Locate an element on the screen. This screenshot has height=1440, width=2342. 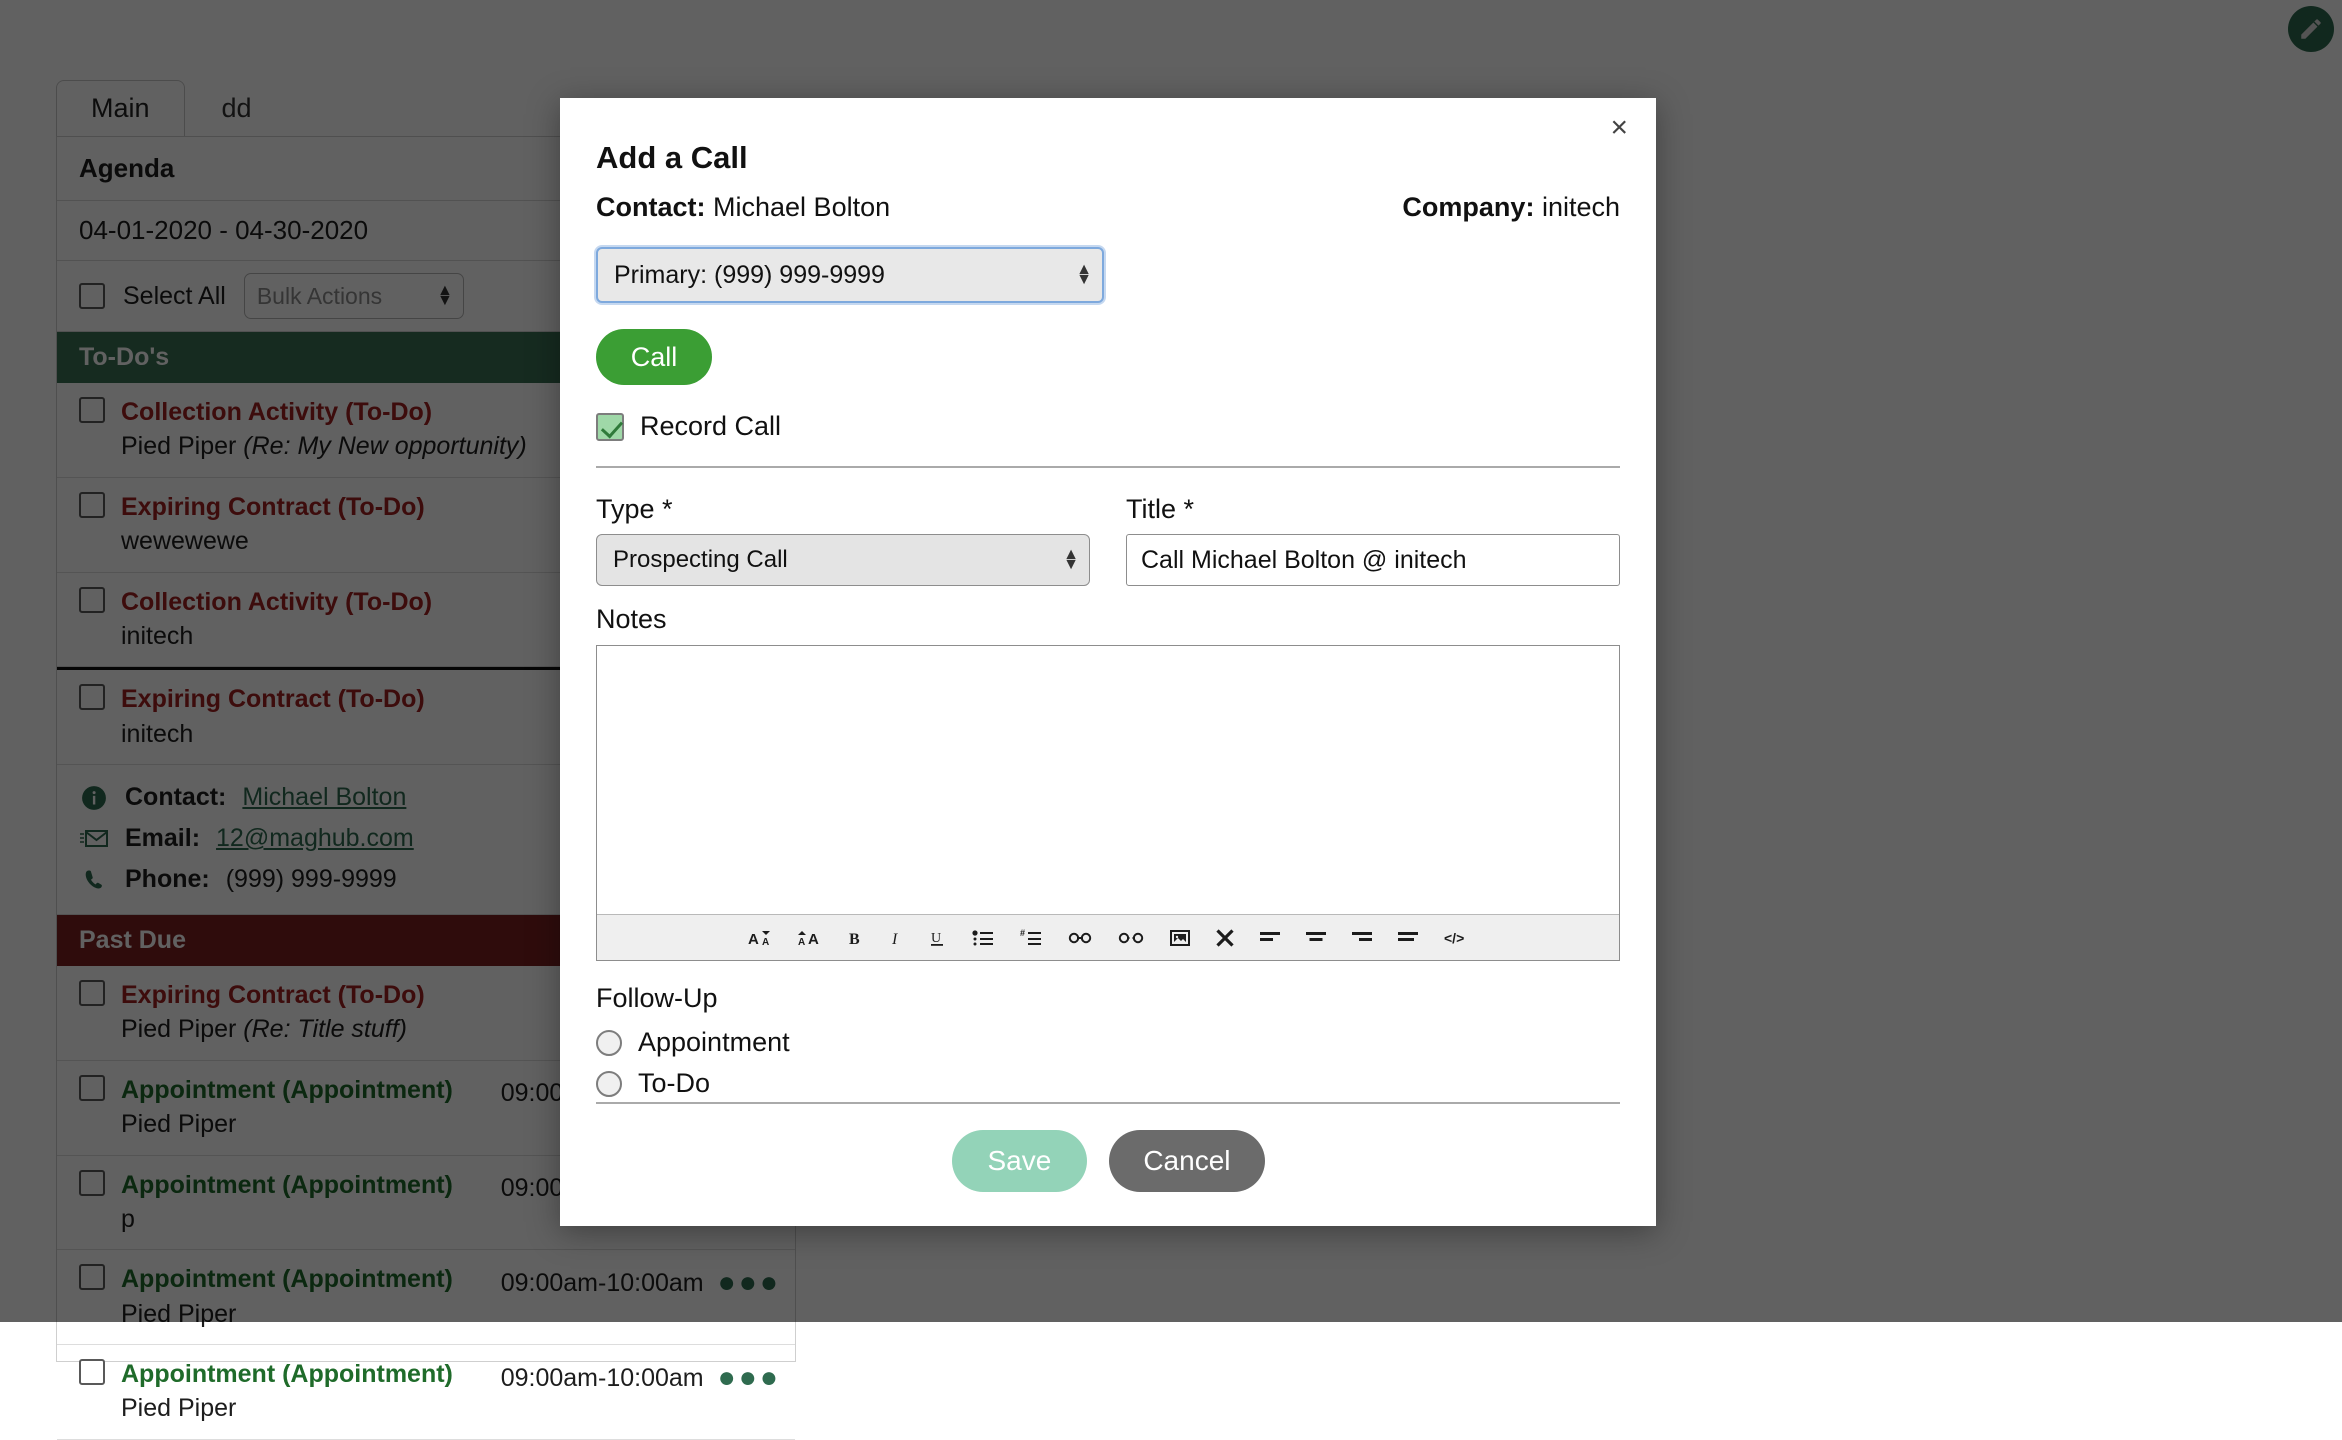
radio-appointment-label: Appointment is located at coordinates (714, 1042).